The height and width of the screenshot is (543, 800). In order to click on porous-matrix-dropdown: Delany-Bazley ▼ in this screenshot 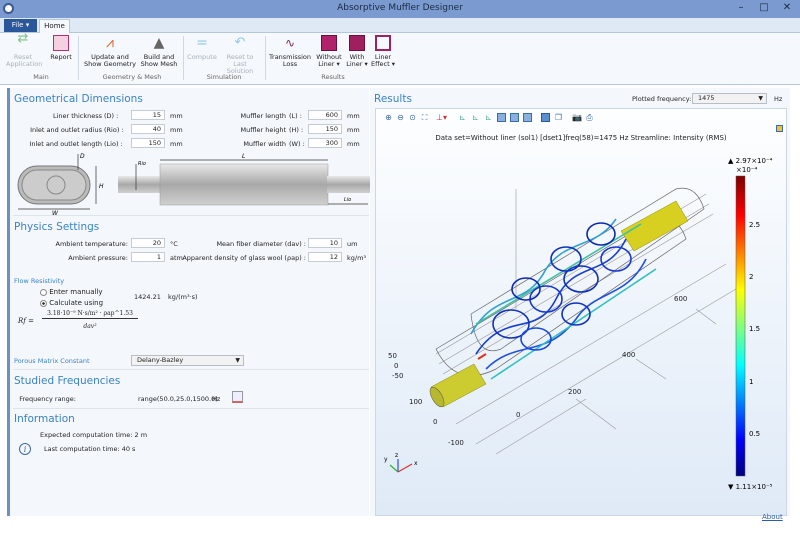, I will do `click(187, 360)`.